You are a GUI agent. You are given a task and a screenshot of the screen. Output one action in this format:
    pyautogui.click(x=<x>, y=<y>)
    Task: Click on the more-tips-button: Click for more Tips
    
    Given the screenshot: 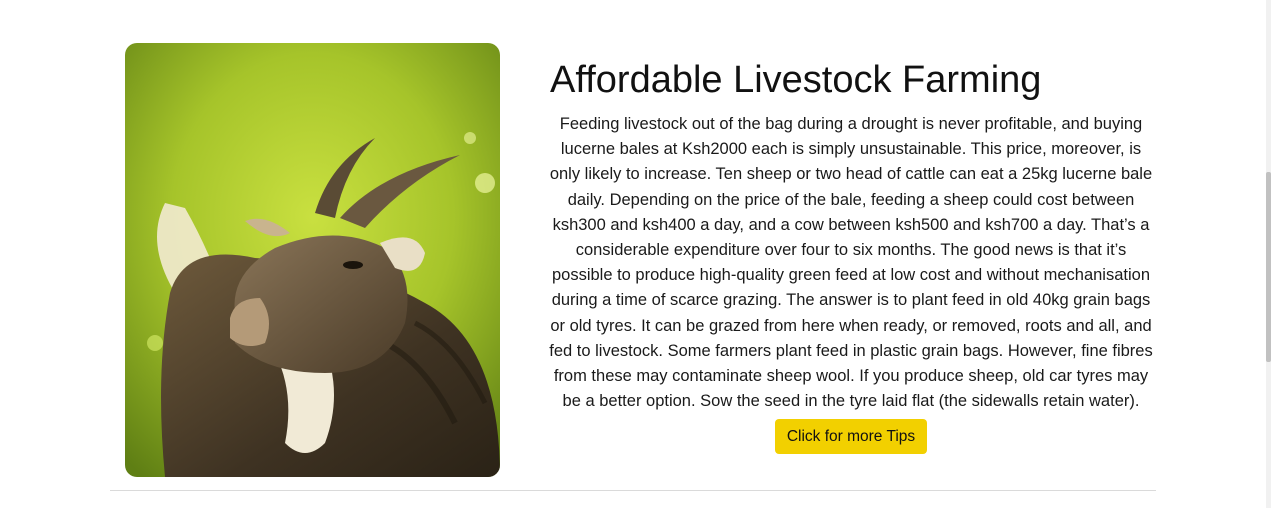 What is the action you would take?
    pyautogui.click(x=851, y=437)
    